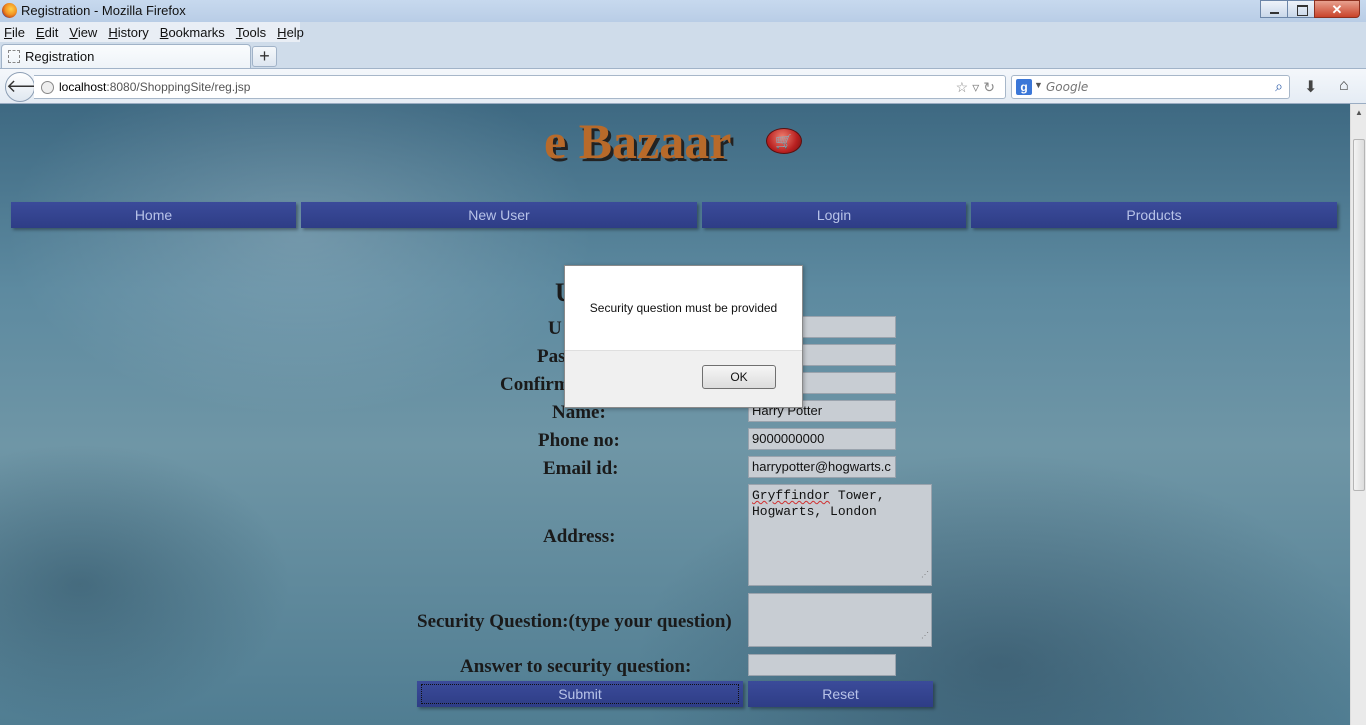  I want to click on label-address: Address:, so click(579, 536).